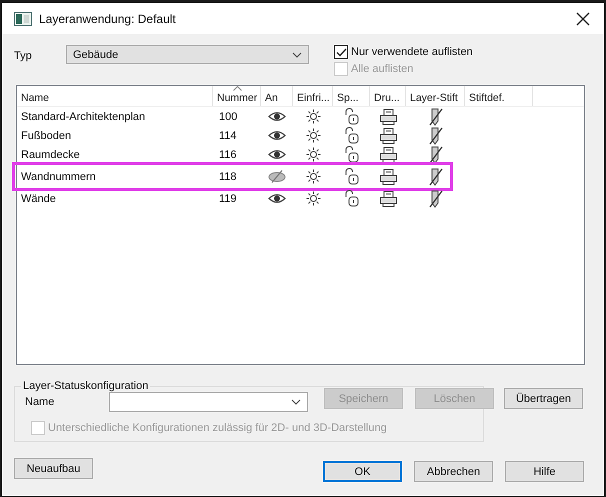 The width and height of the screenshot is (606, 497). I want to click on table-cell-text: Fußboden, so click(46, 136).